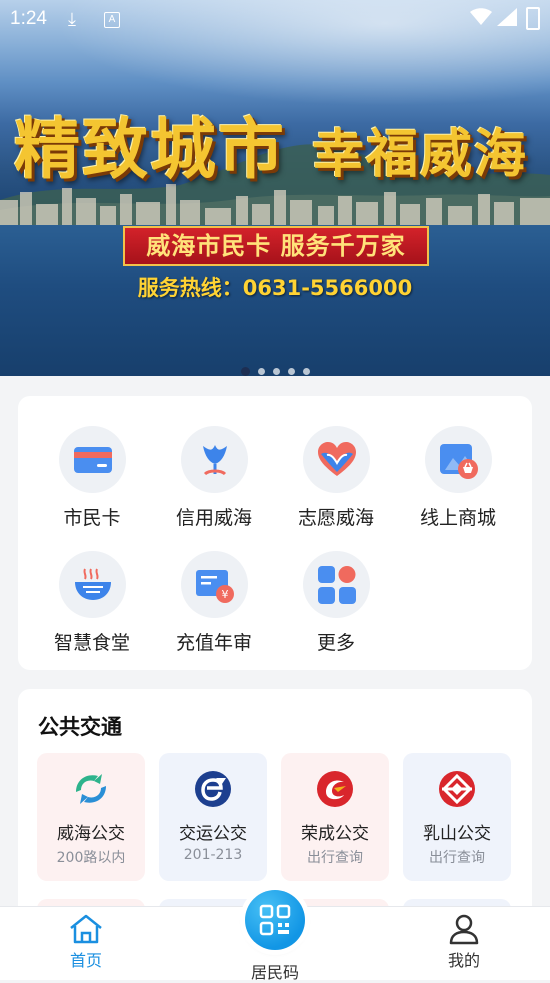 This screenshot has width=550, height=983. Describe the element at coordinates (213, 855) in the screenshot. I see `transit-sub: 201-213` at that location.